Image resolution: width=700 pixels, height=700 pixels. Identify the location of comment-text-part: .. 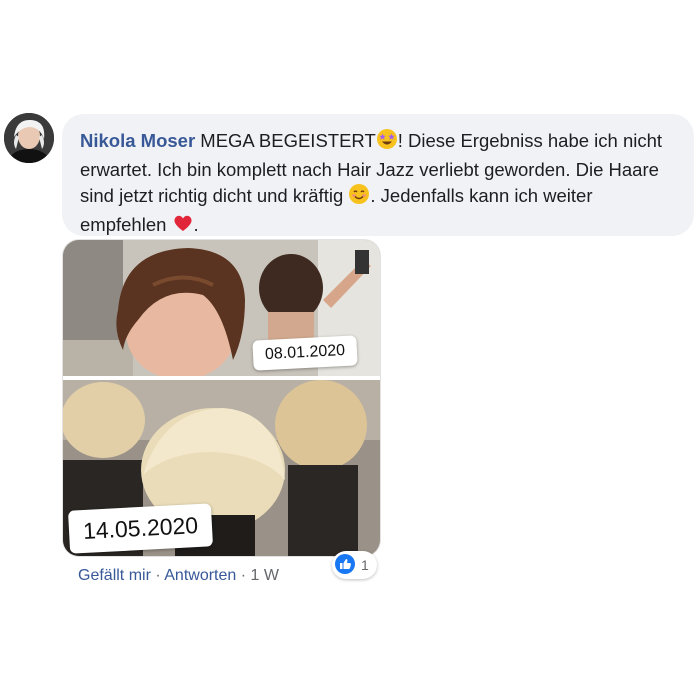
(196, 224).